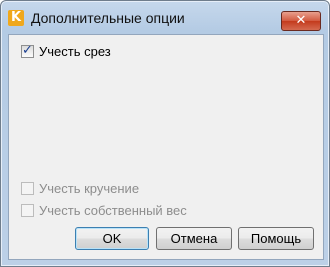 The image size is (330, 267). I want to click on shear-checkbox: ✓, so click(27, 50).